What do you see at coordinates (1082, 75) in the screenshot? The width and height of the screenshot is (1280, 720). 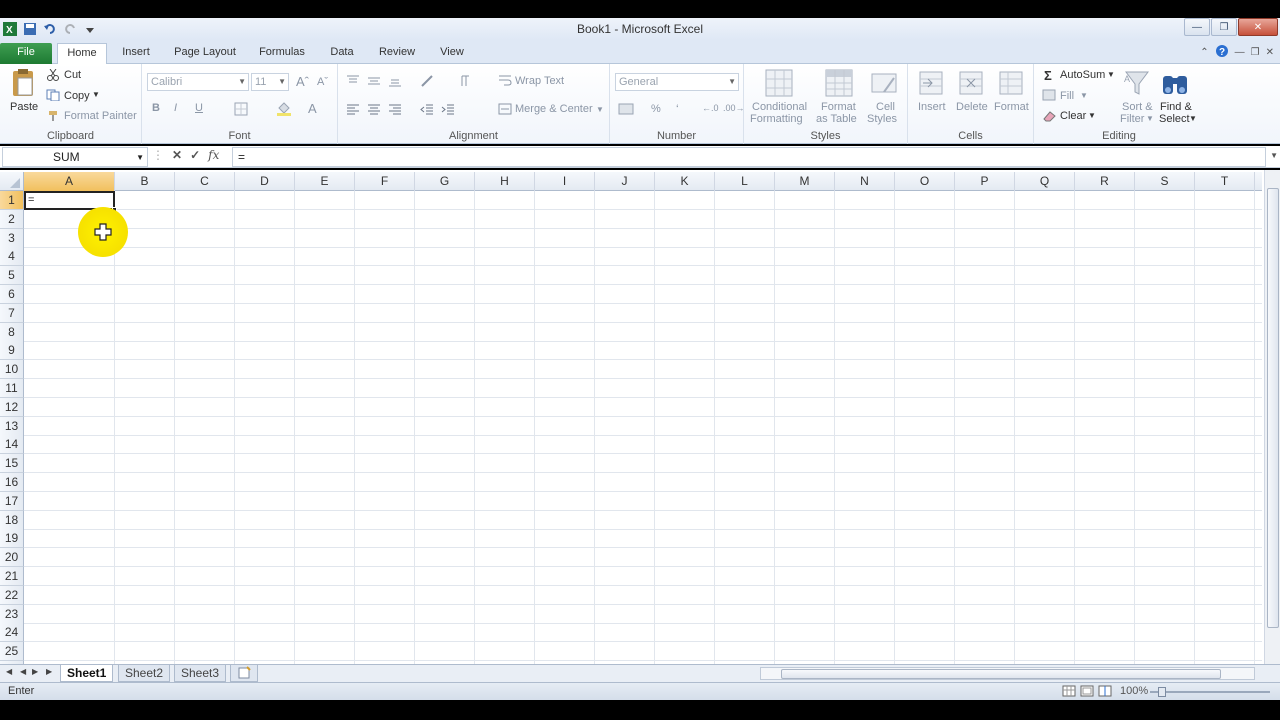 I see `autosum-button: AutoSum` at bounding box center [1082, 75].